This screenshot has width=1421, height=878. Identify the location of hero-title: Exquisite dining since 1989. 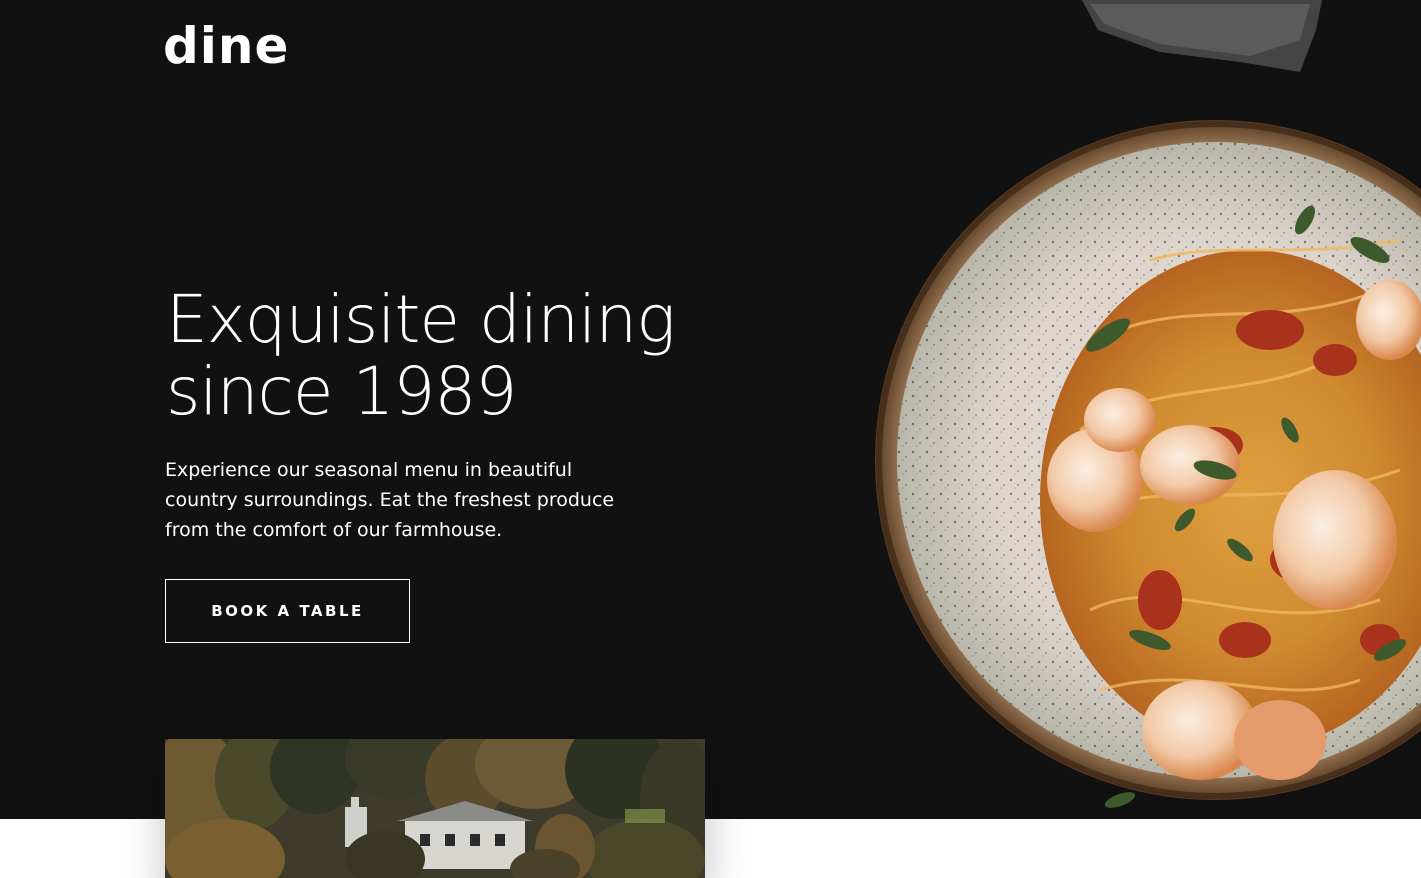
(476, 356).